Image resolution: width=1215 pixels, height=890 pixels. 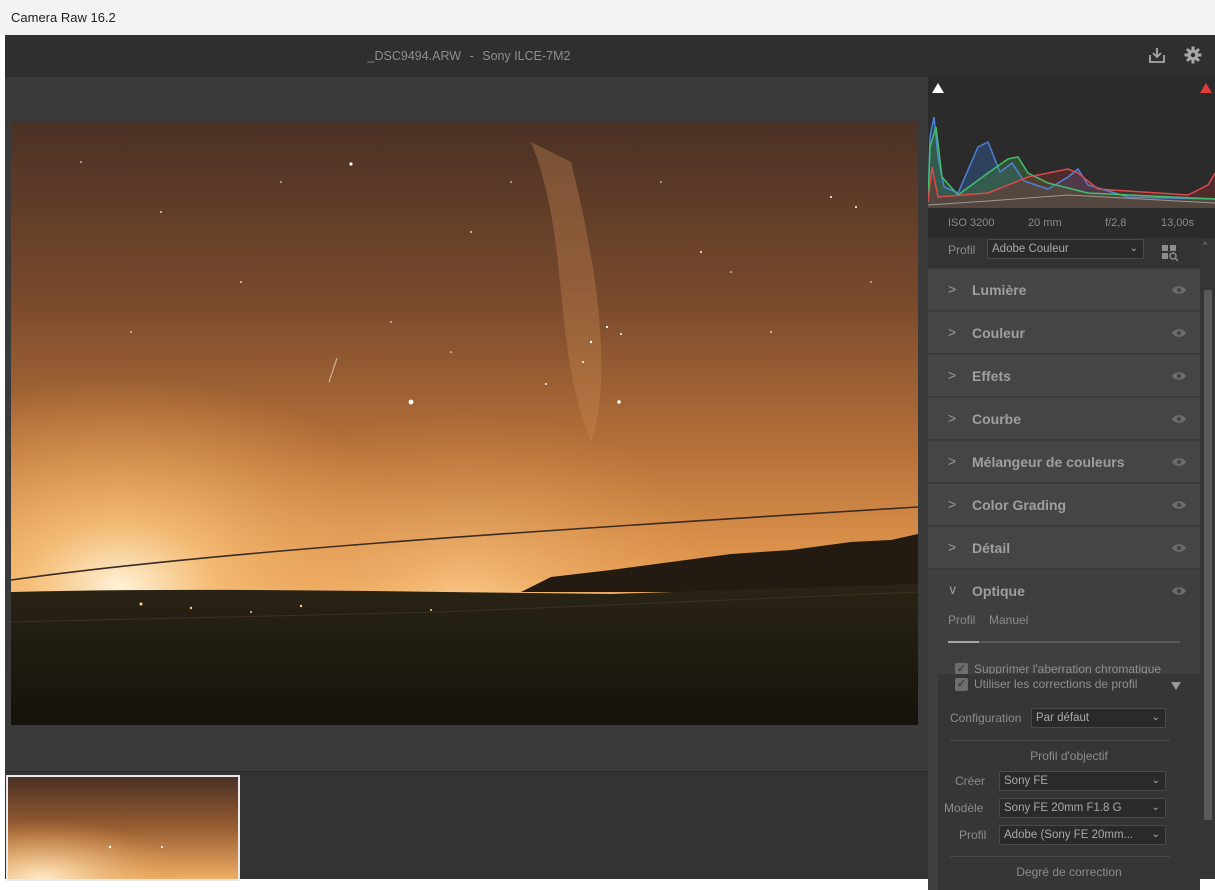 What do you see at coordinates (1176, 686) in the screenshot?
I see `collapse-triangle-icon` at bounding box center [1176, 686].